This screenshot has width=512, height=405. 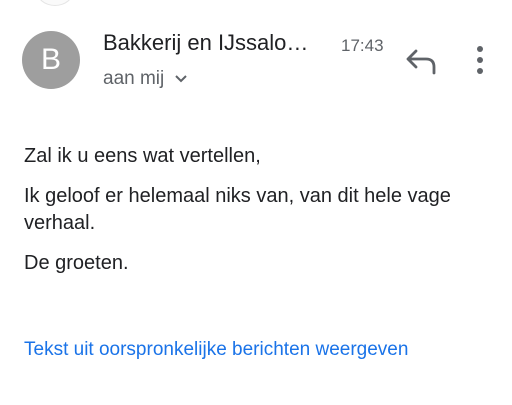 I want to click on reply-icon, so click(x=421, y=60).